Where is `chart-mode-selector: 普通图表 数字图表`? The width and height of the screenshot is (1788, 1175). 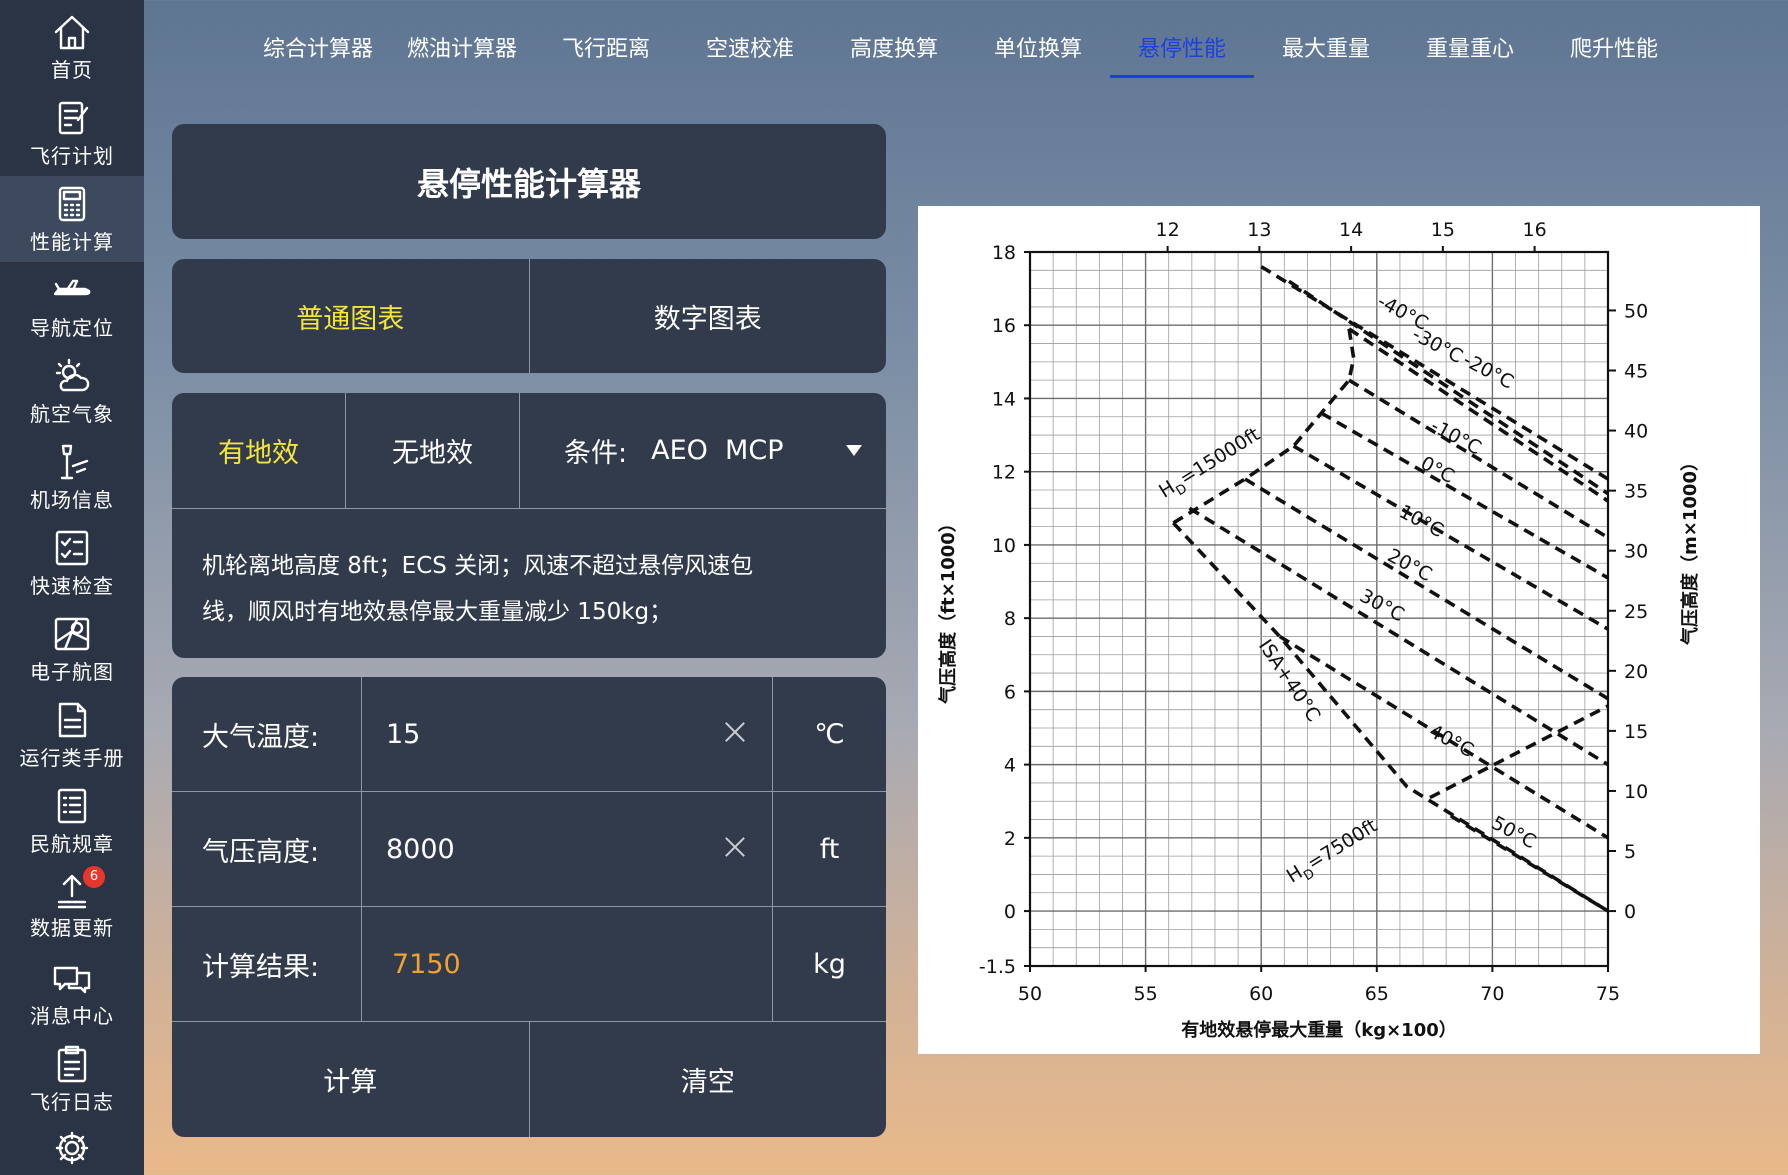 chart-mode-selector: 普通图表 数字图表 is located at coordinates (529, 316).